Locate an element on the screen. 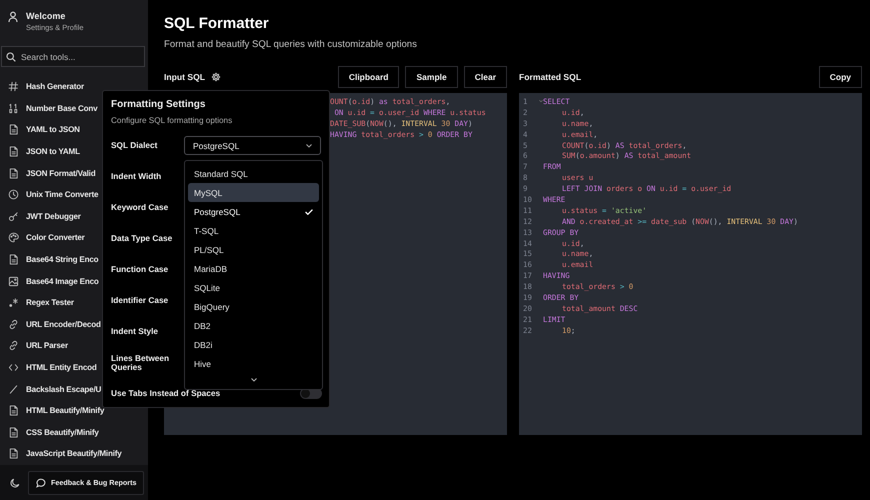  copy-button: Copy is located at coordinates (840, 77).